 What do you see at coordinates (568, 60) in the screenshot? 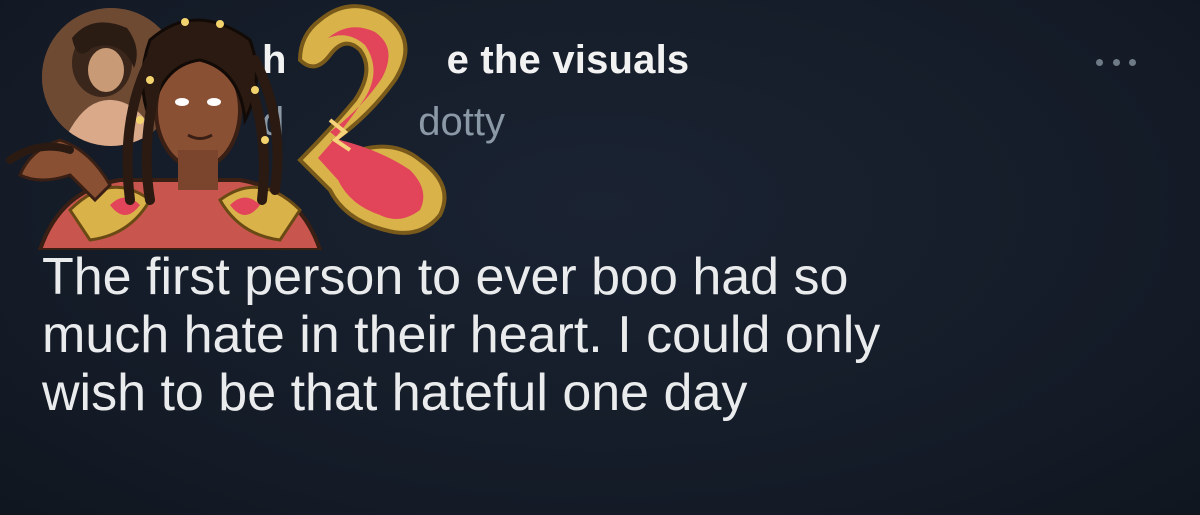
I see `display-name-end: e the visuals` at bounding box center [568, 60].